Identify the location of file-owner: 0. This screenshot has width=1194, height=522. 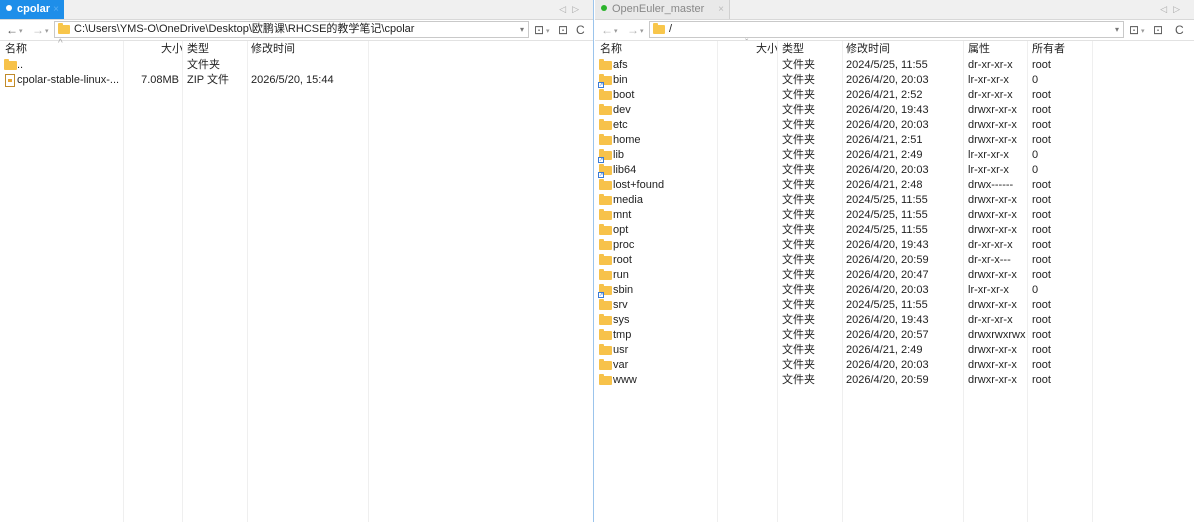
(1035, 170).